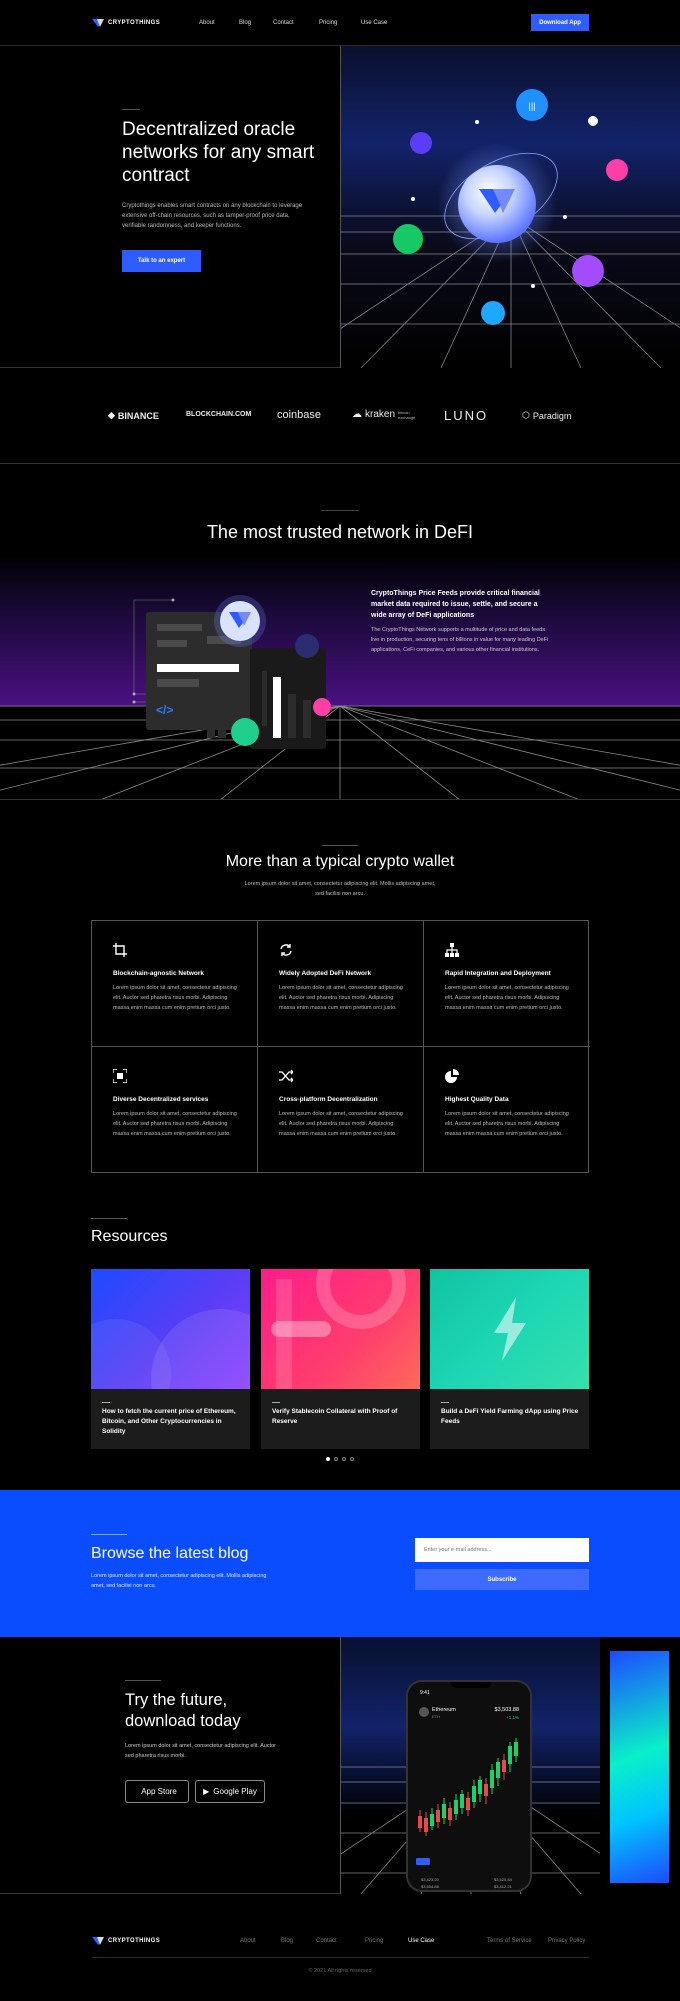  Describe the element at coordinates (340, 1947) in the screenshot. I see `footer` at that location.